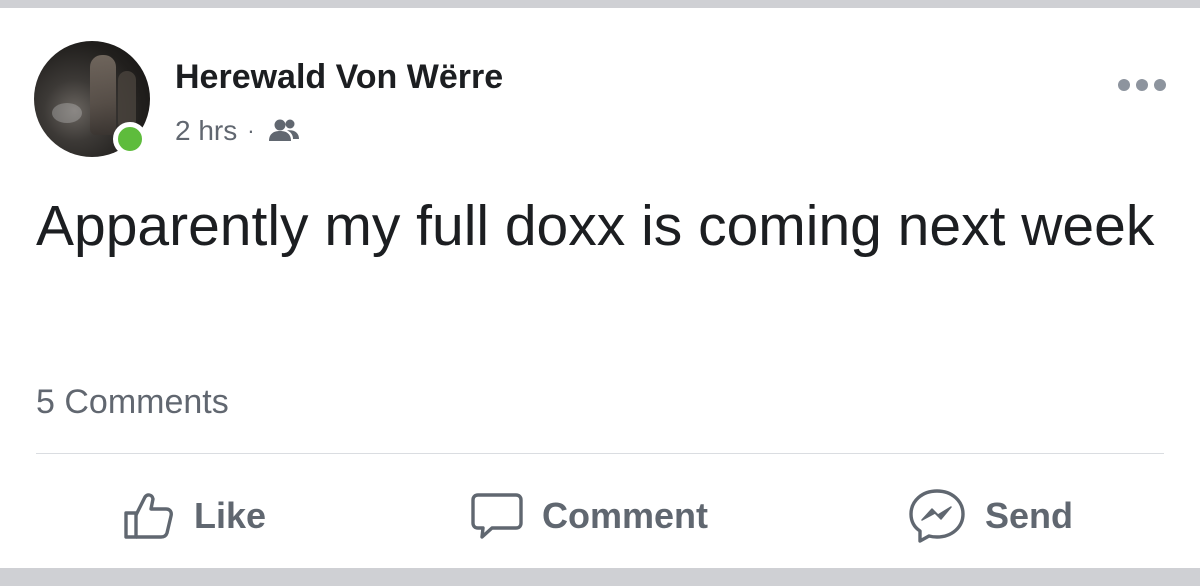 This screenshot has height=586, width=1200. Describe the element at coordinates (149, 516) in the screenshot. I see `thumbs-up-icon` at that location.